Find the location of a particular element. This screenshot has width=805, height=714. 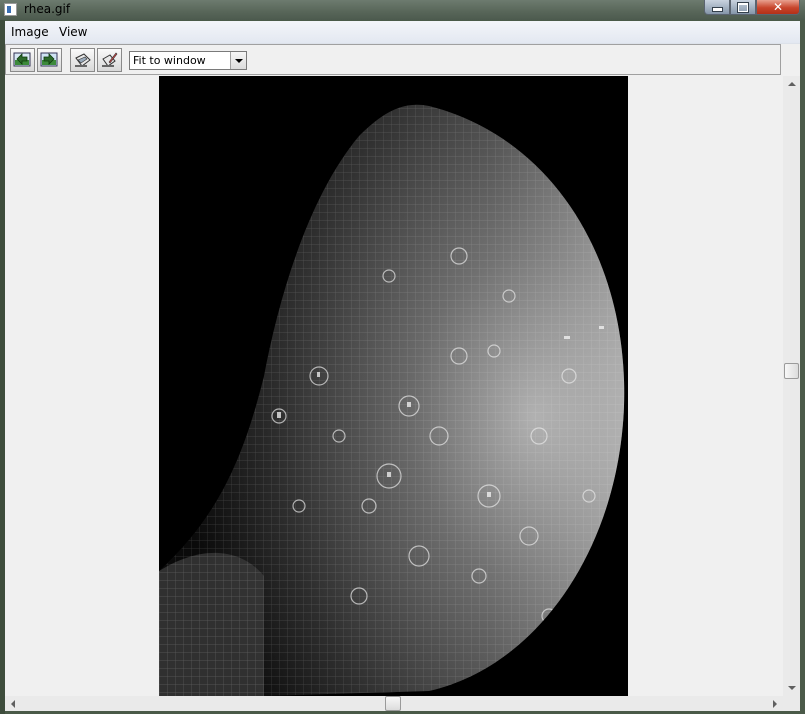

maximize-button is located at coordinates (743, 7).